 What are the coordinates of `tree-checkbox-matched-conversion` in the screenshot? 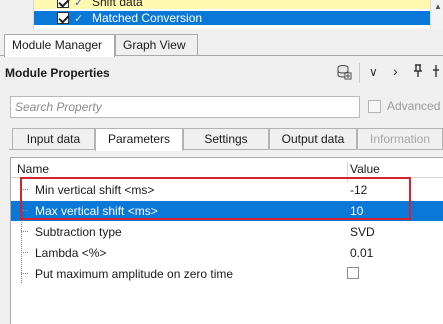 It's located at (63, 18).